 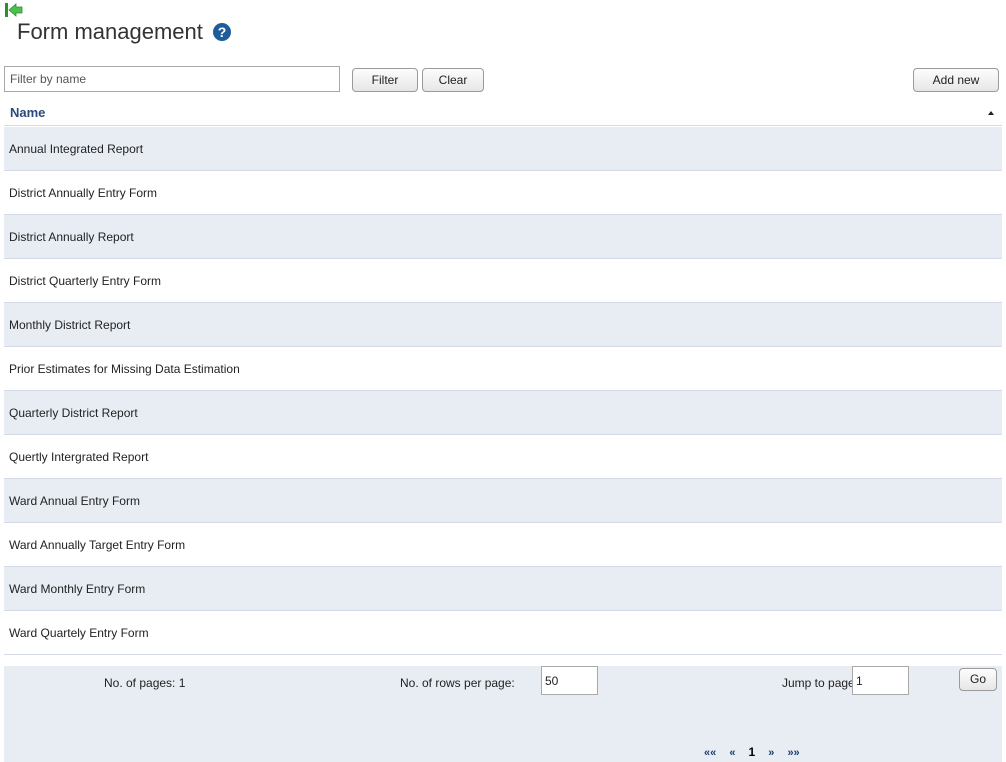 What do you see at coordinates (503, 589) in the screenshot?
I see `table-row: Ward Monthly Entry Form` at bounding box center [503, 589].